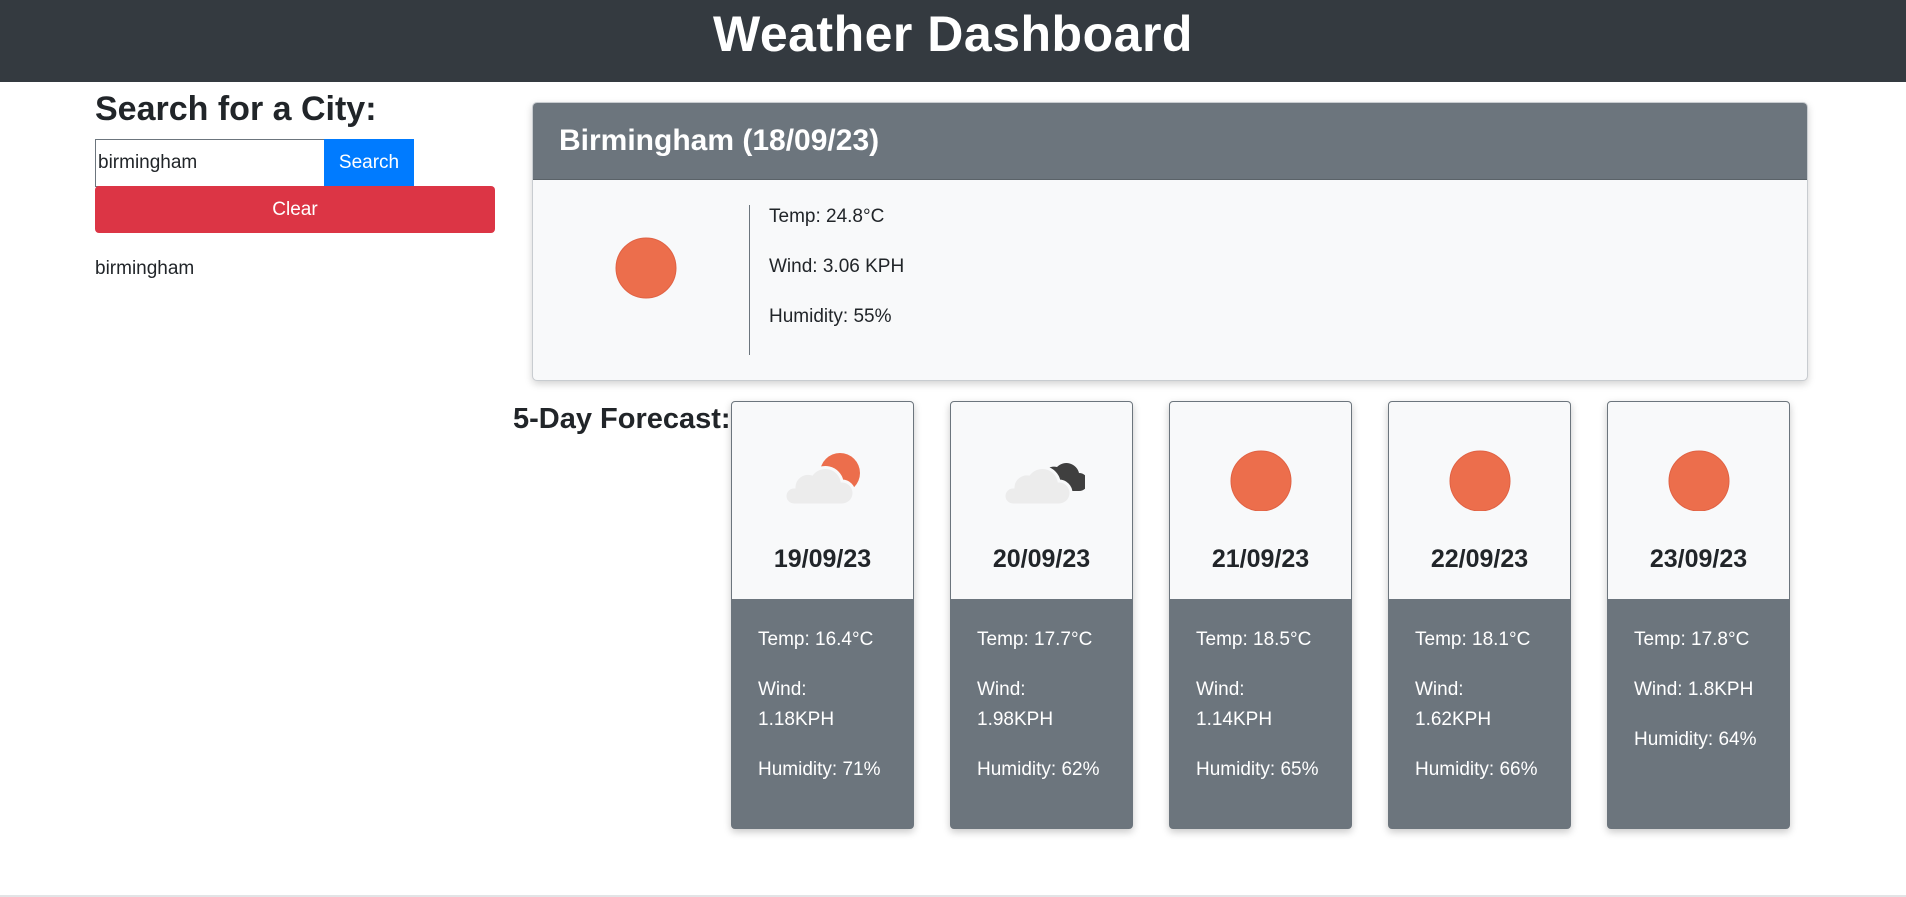 This screenshot has width=1906, height=897. I want to click on forecast-temp: Temp: 18.5°C, so click(1254, 639).